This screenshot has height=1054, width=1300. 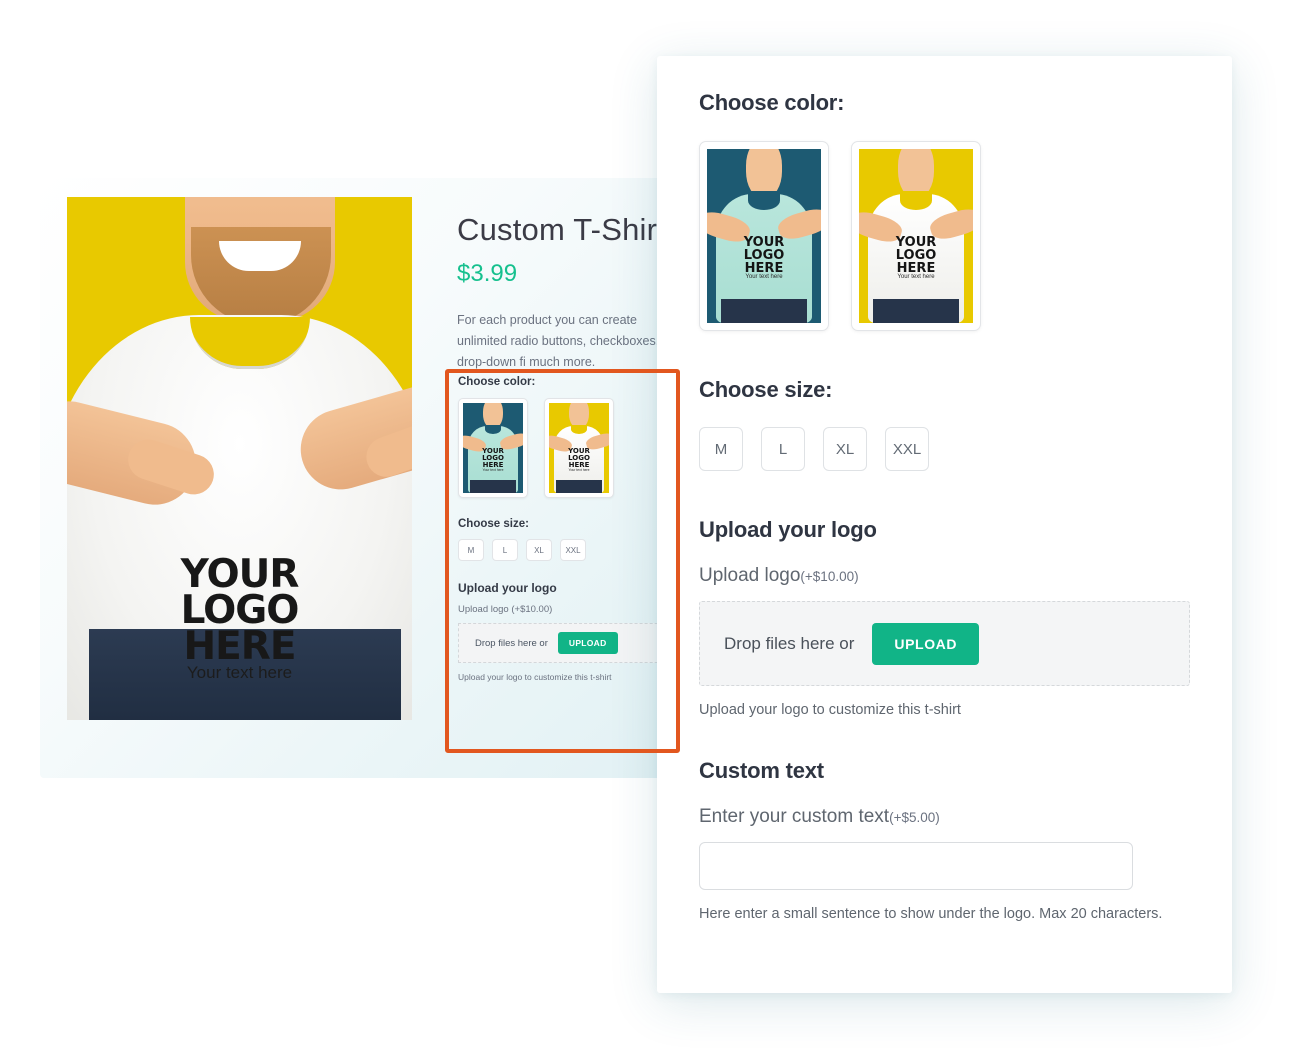 I want to click on size-option-m-small: M, so click(x=471, y=550).